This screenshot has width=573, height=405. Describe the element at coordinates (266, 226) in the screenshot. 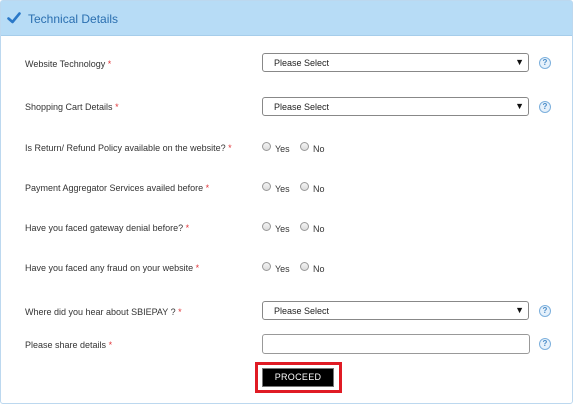

I see `gateway-denial-yes-radio` at that location.